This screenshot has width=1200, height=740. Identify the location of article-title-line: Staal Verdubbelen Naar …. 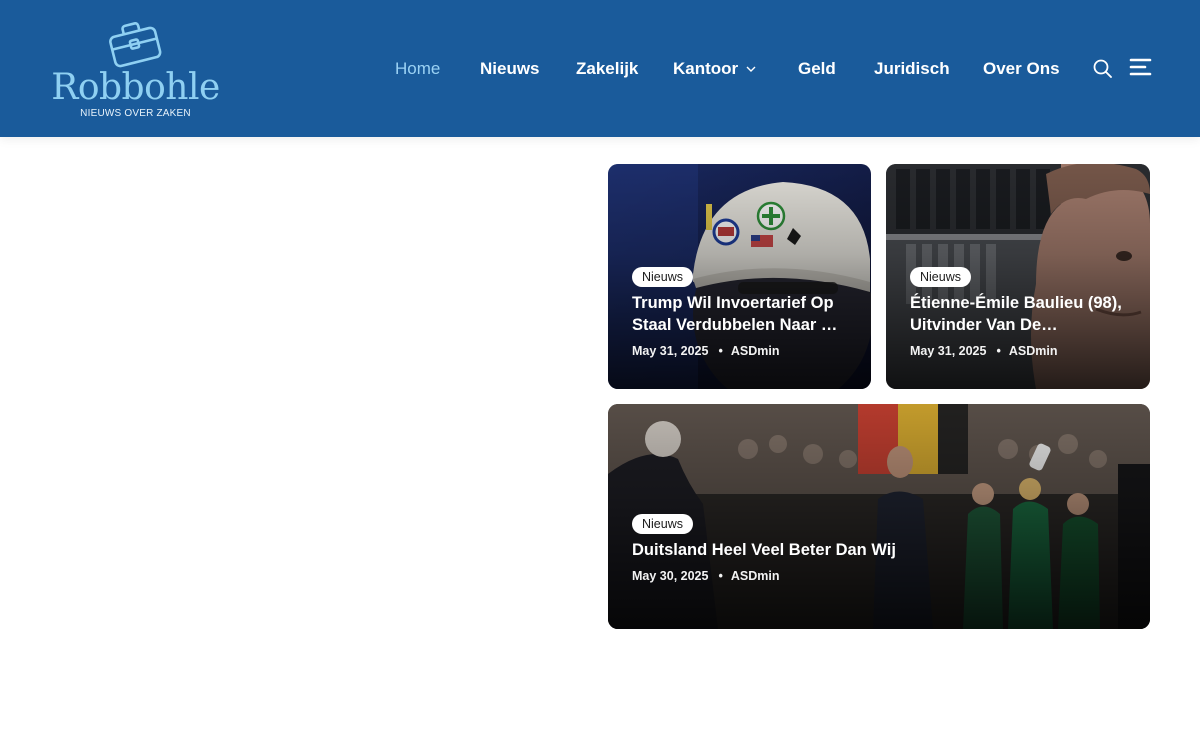
(735, 325).